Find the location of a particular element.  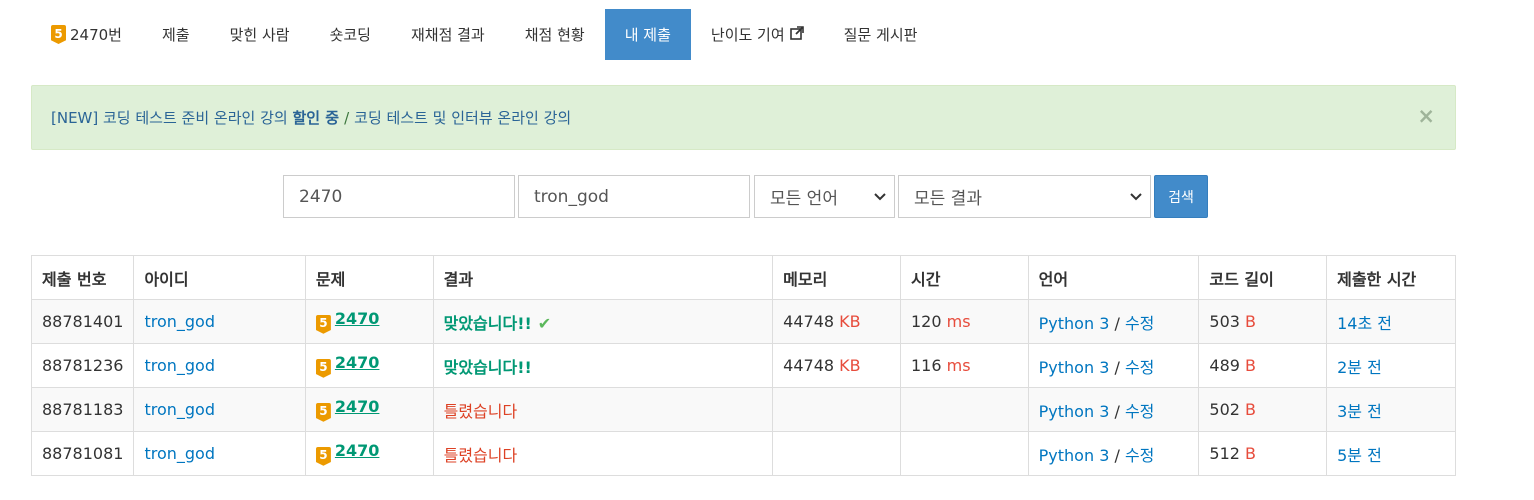

table-header-row: 제출 번호 아이디 문제 결과 메모리 시간 언어 코드 길이 제출한 시간 is located at coordinates (743, 277).